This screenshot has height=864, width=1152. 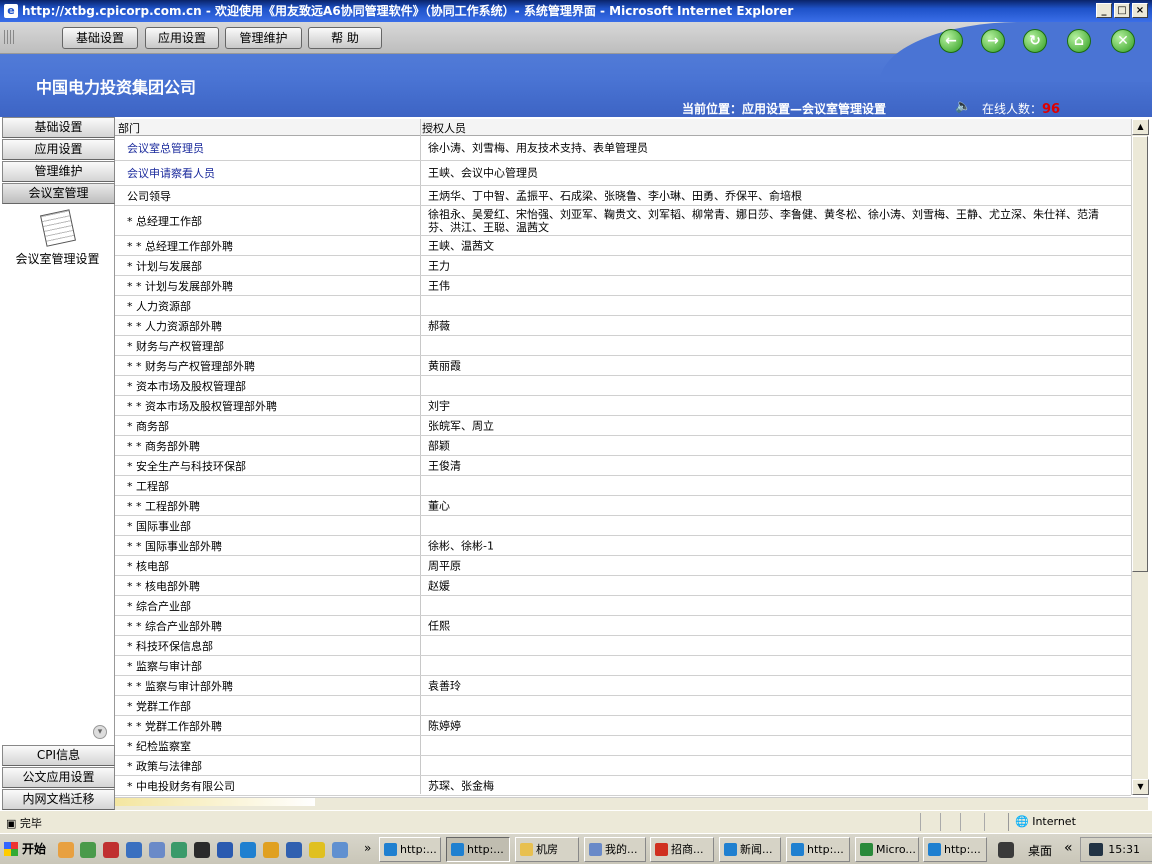 I want to click on scroll-down-icon: ▾, so click(x=100, y=732).